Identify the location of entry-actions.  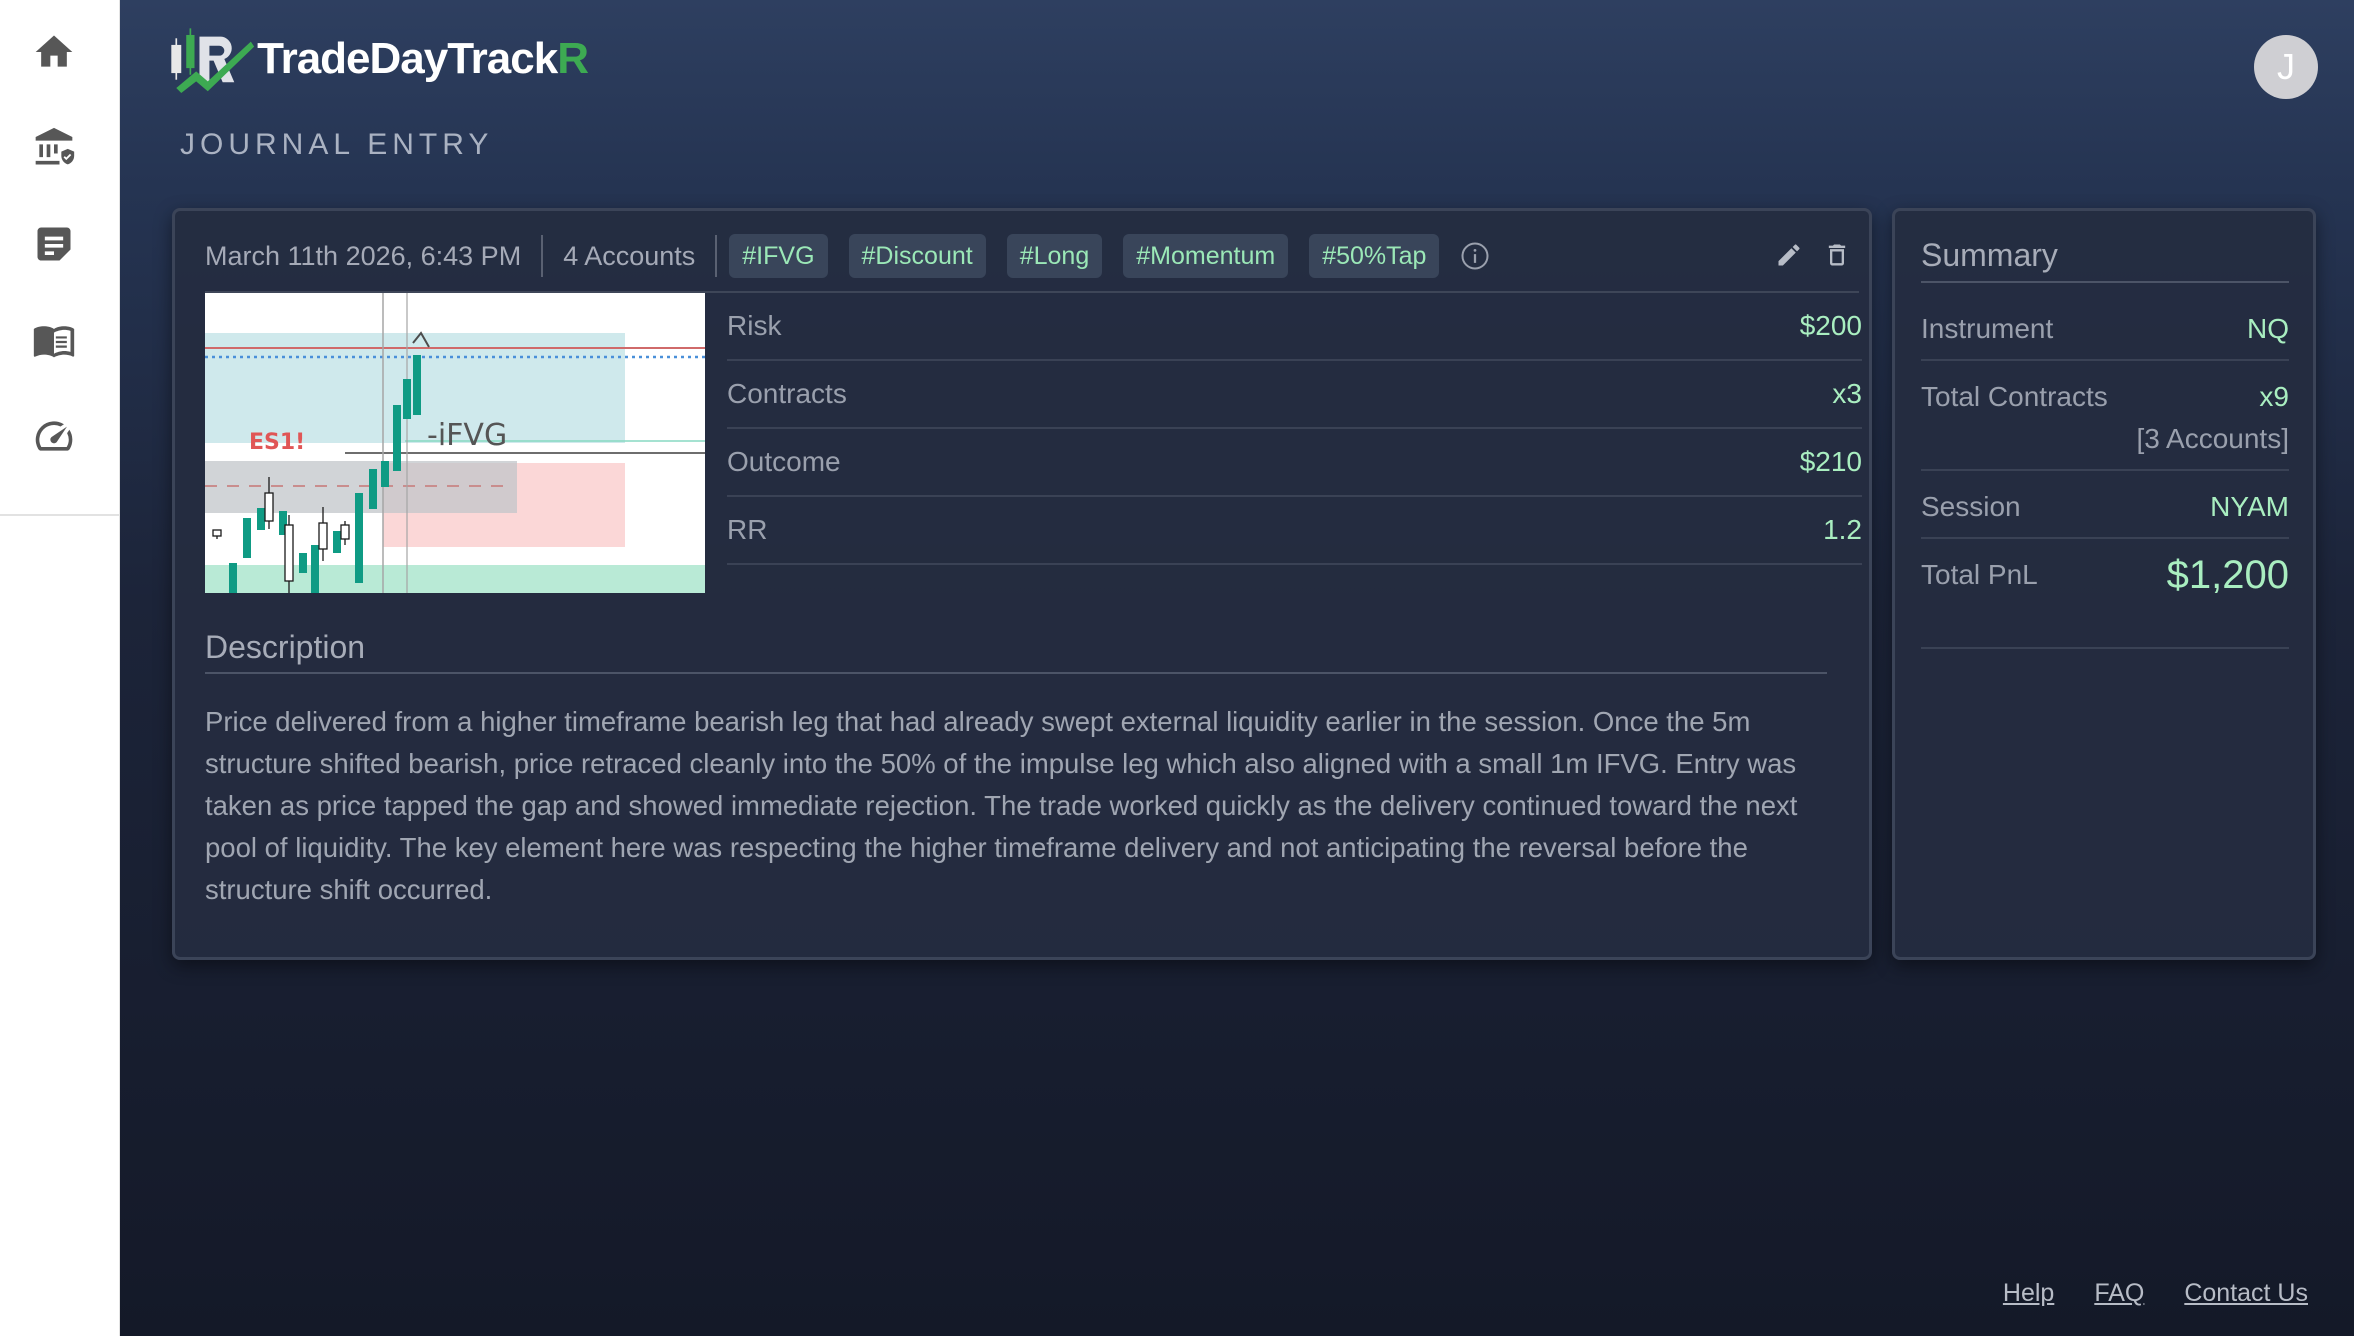
(1807, 255).